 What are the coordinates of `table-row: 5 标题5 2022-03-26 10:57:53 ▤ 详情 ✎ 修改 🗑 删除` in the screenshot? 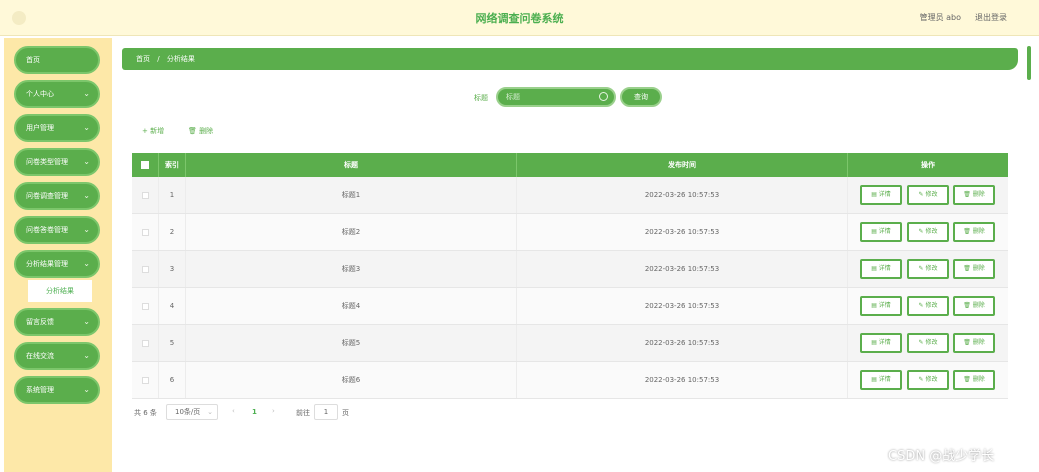 It's located at (570, 343).